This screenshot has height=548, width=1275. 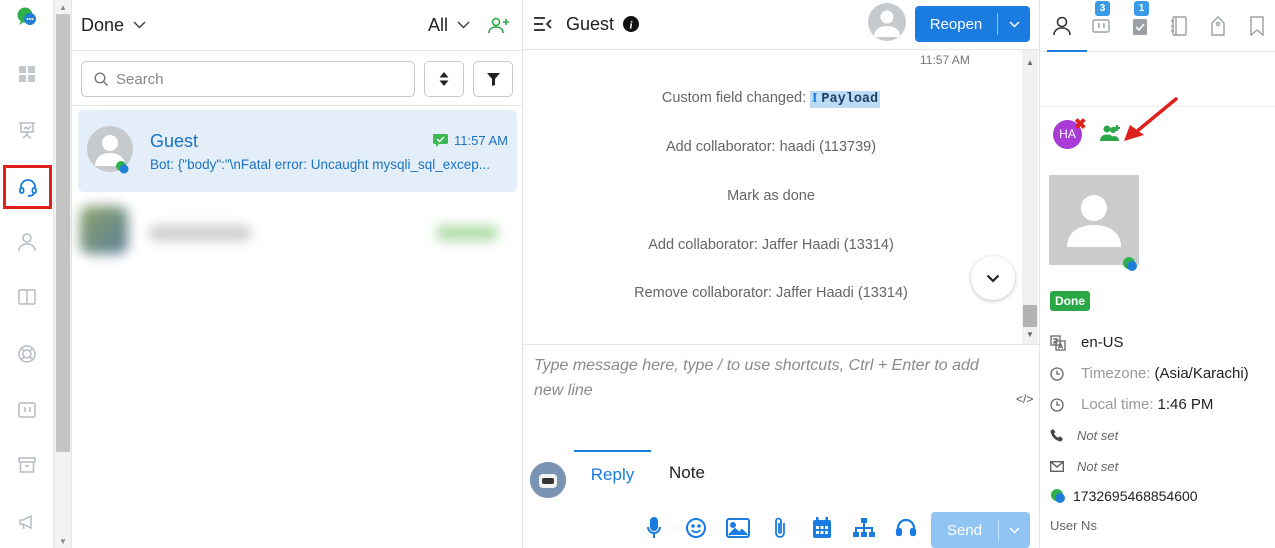 What do you see at coordinates (543, 24) in the screenshot?
I see `collapse-menu-icon` at bounding box center [543, 24].